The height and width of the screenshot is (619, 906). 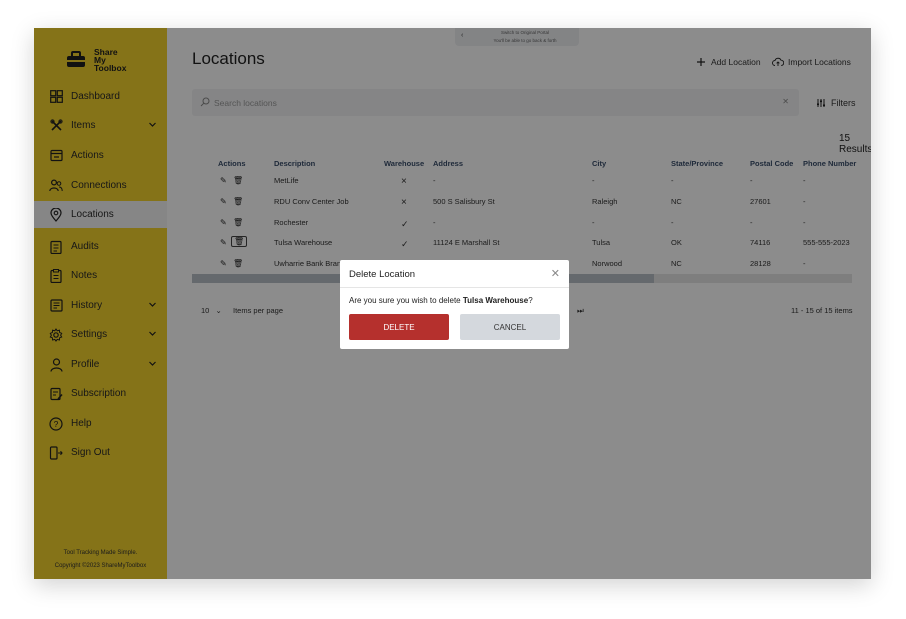 I want to click on cancel-button: CANCEL, so click(x=510, y=327).